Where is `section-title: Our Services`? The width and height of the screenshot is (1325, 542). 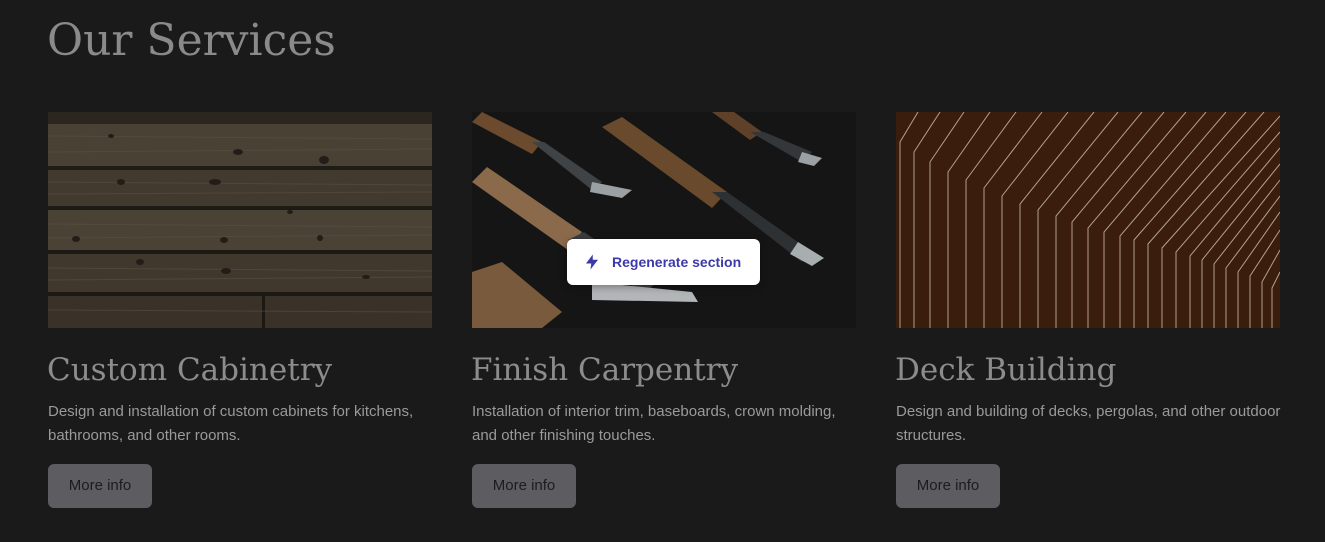 section-title: Our Services is located at coordinates (191, 40).